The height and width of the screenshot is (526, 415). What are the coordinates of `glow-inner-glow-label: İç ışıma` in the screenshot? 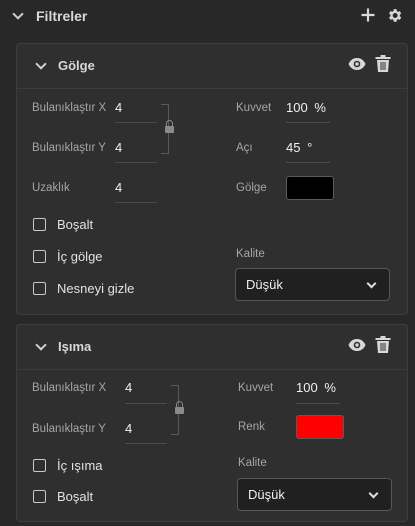 It's located at (80, 465).